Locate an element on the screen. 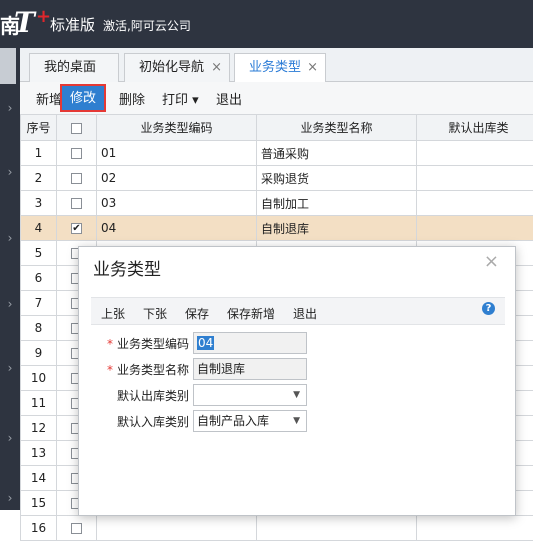  row-code: 01 is located at coordinates (177, 153).